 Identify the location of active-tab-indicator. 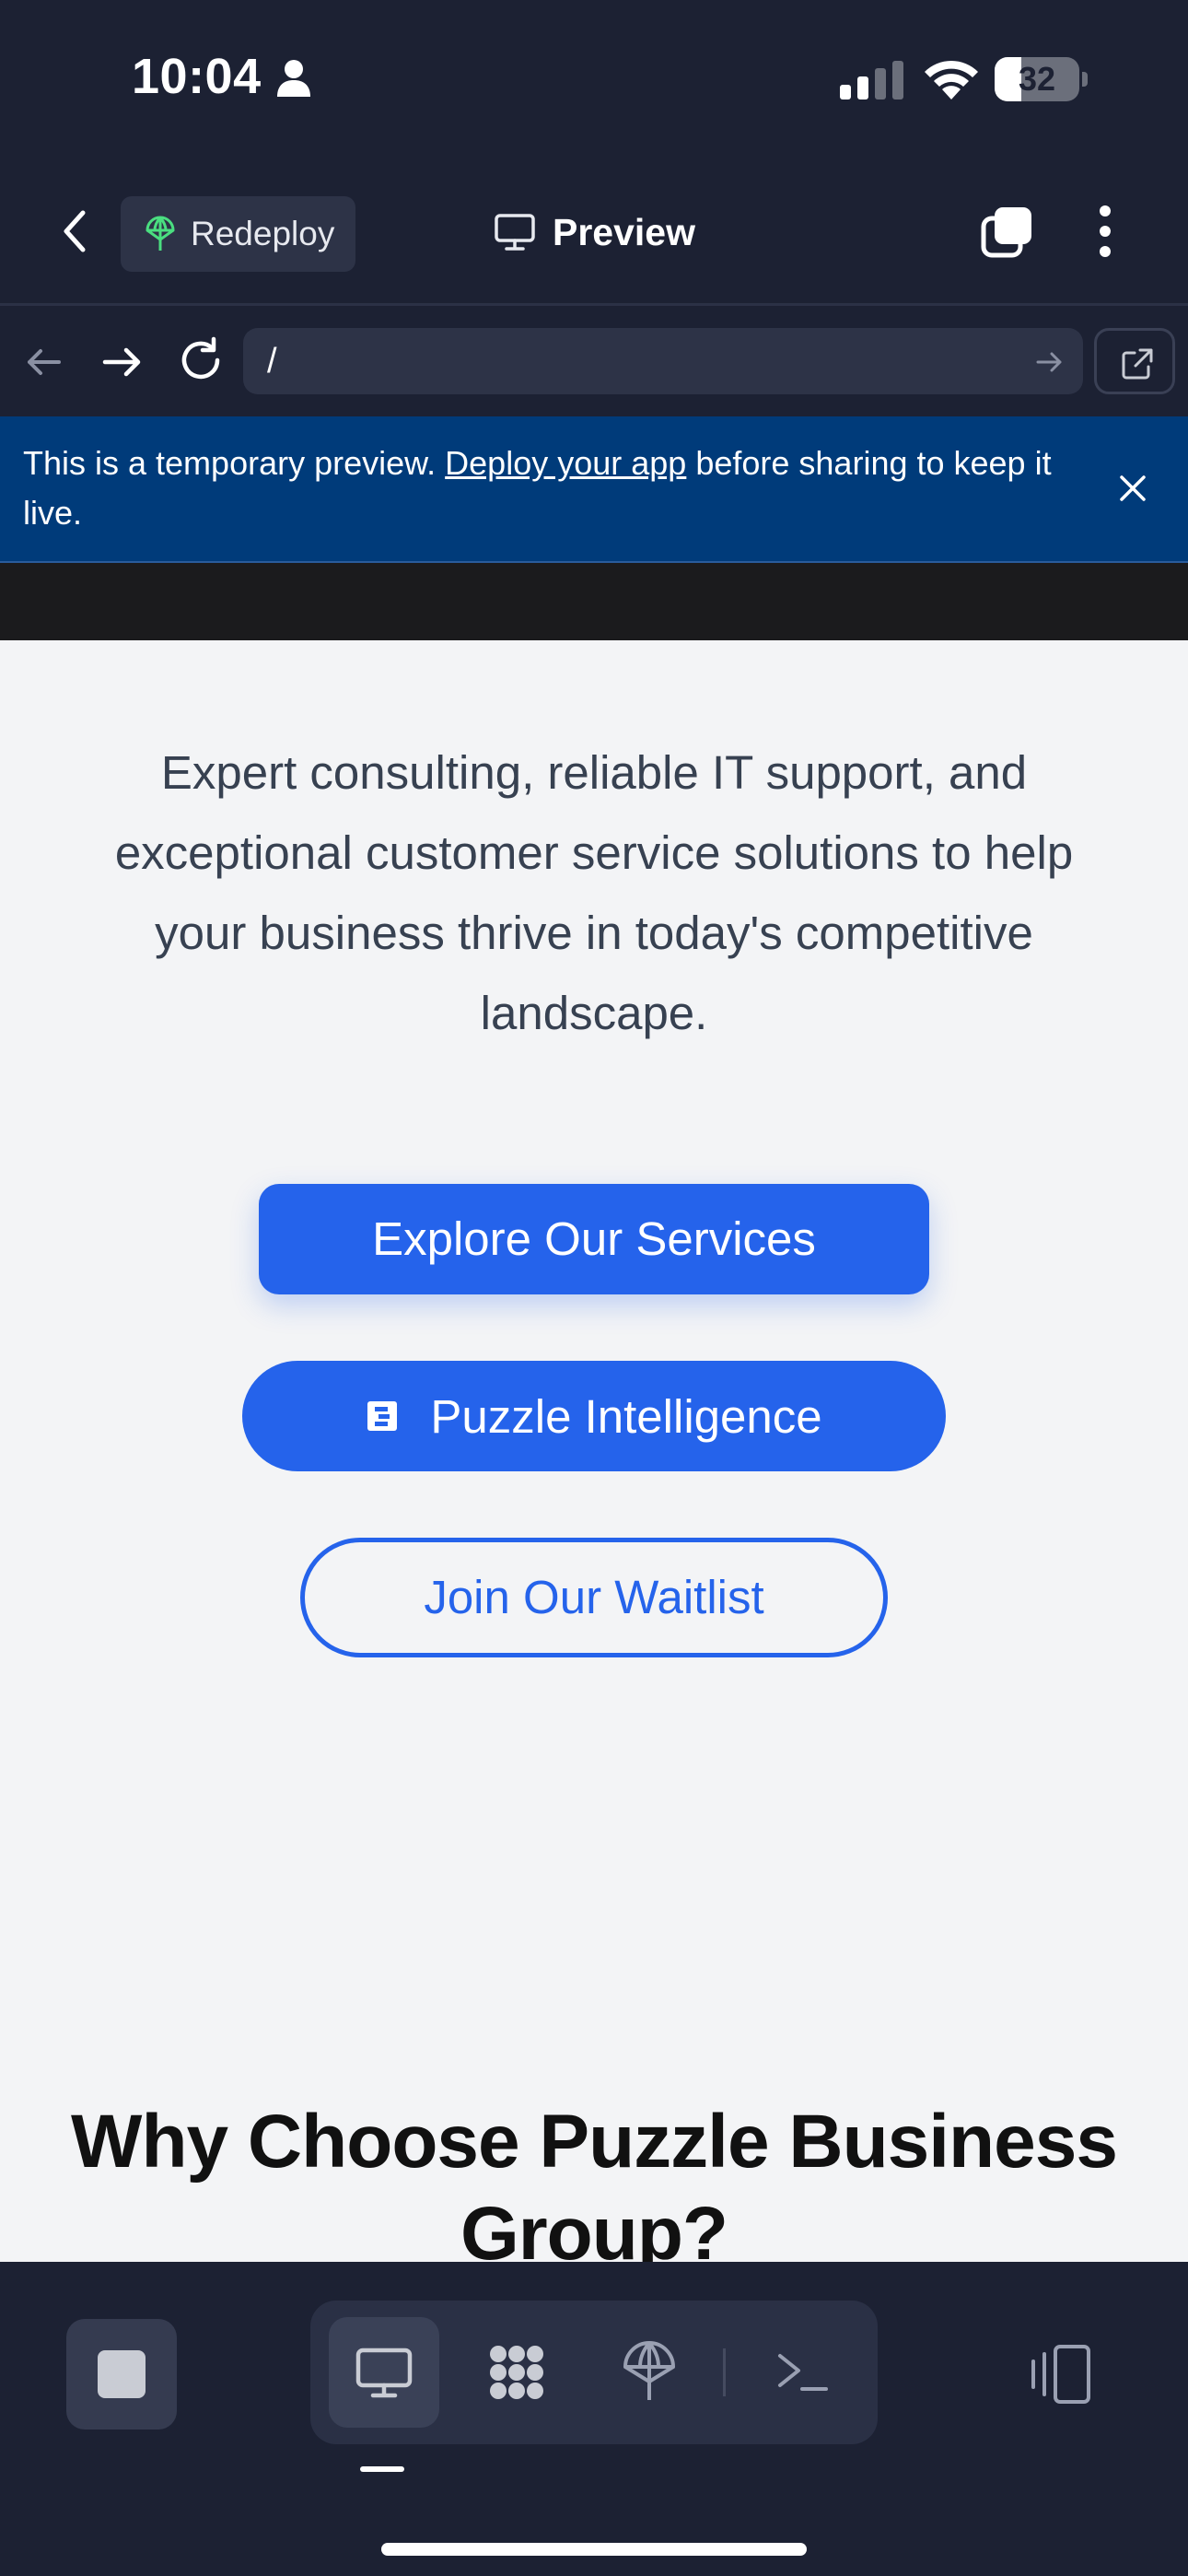
(382, 2469).